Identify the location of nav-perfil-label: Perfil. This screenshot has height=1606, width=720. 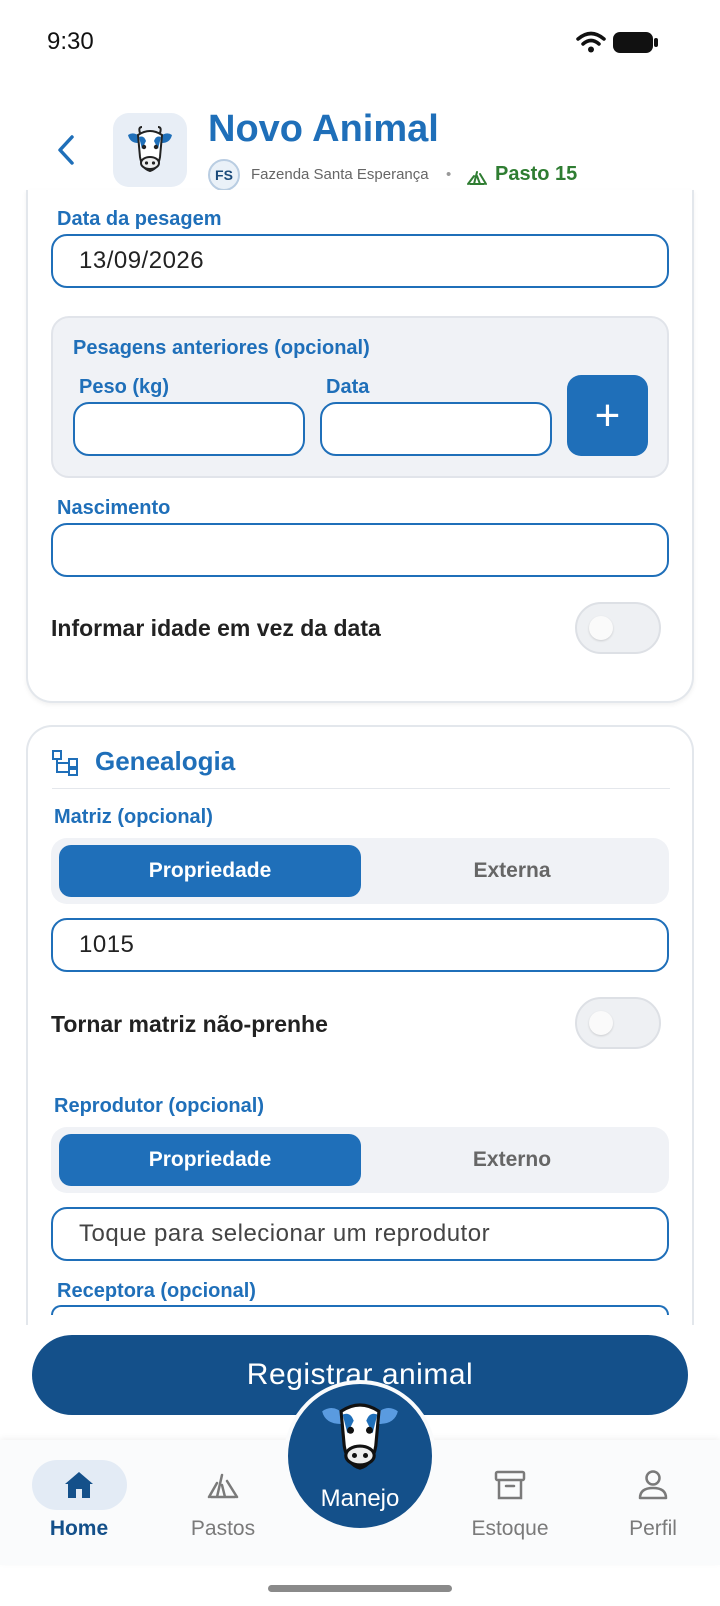
(653, 1529).